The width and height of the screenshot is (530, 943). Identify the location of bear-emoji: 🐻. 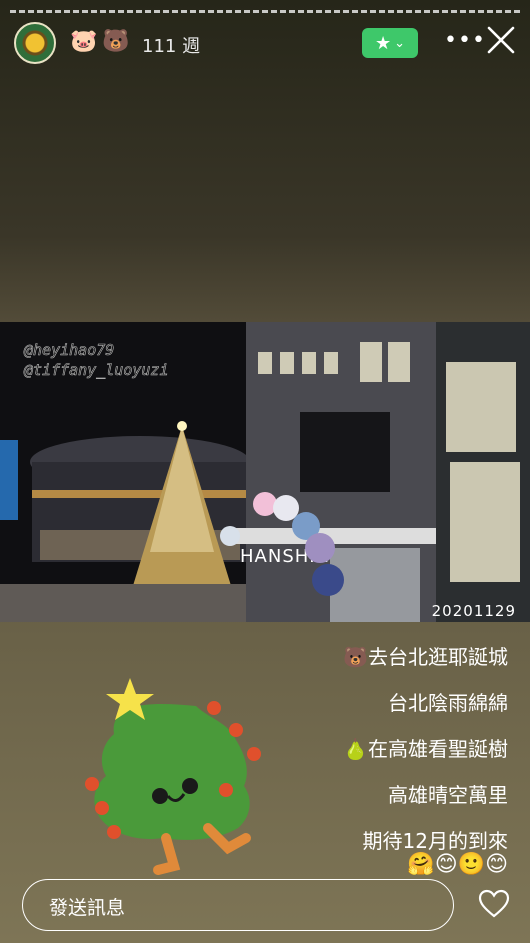
(116, 41).